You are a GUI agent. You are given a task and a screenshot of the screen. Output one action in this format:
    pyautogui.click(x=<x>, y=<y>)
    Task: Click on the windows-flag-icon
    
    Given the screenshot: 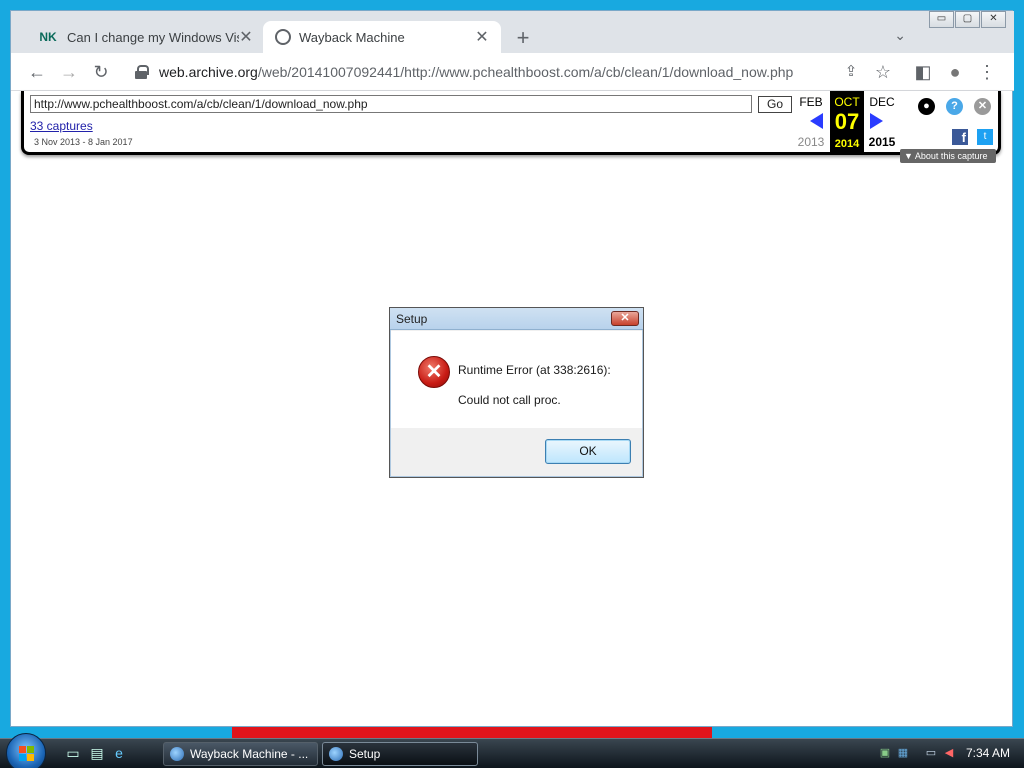 What is the action you would take?
    pyautogui.click(x=27, y=754)
    